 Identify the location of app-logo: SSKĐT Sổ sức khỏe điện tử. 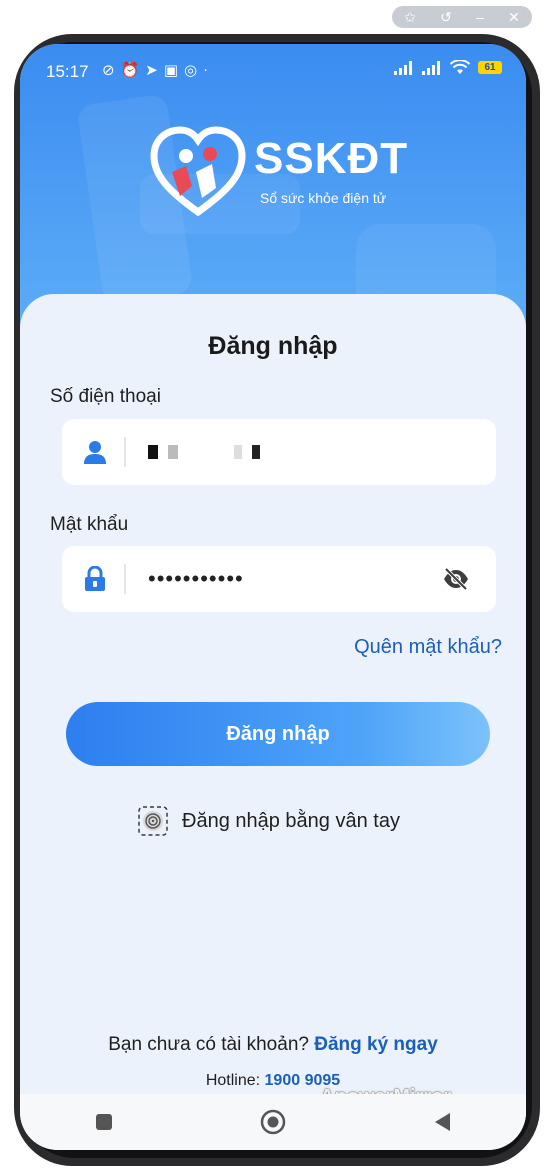
(285, 181).